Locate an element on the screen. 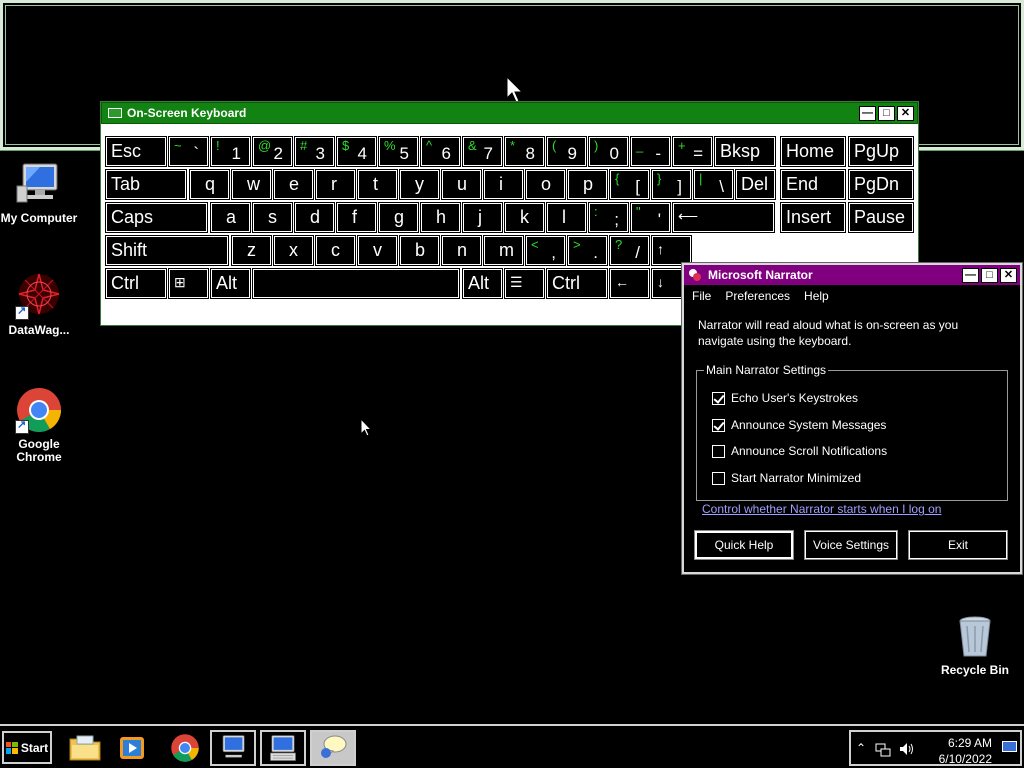 This screenshot has width=1024, height=768. key-8: * 8 is located at coordinates (524, 151).